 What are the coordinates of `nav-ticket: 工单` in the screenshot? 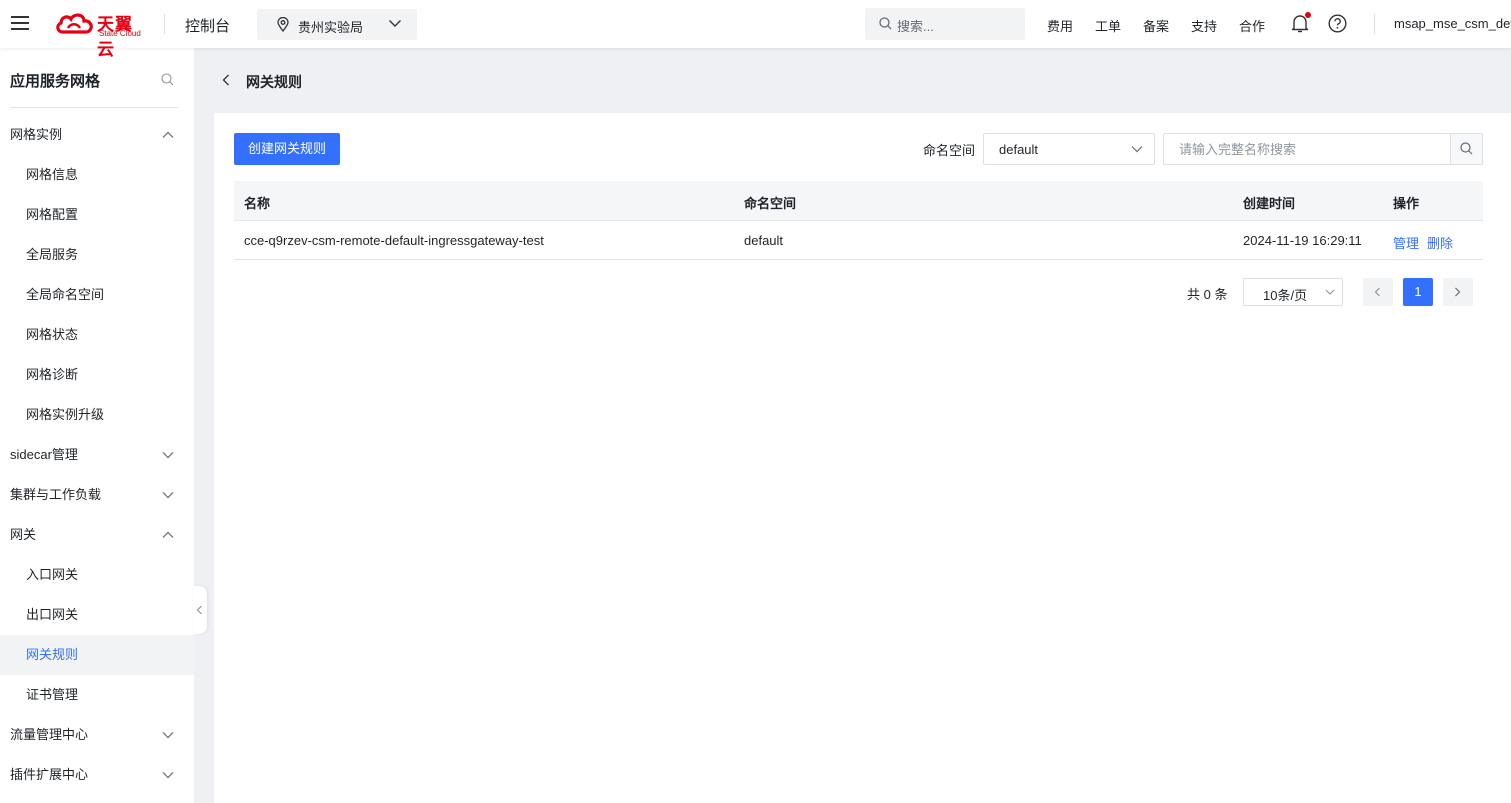 It's located at (1108, 25).